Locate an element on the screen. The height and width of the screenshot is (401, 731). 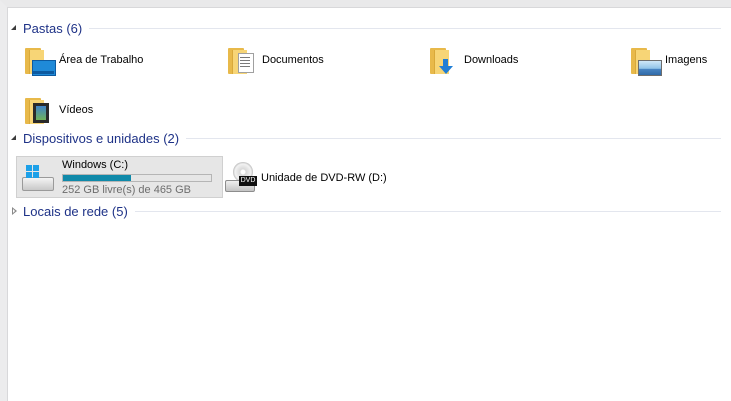
folder-label: Vídeos is located at coordinates (76, 110).